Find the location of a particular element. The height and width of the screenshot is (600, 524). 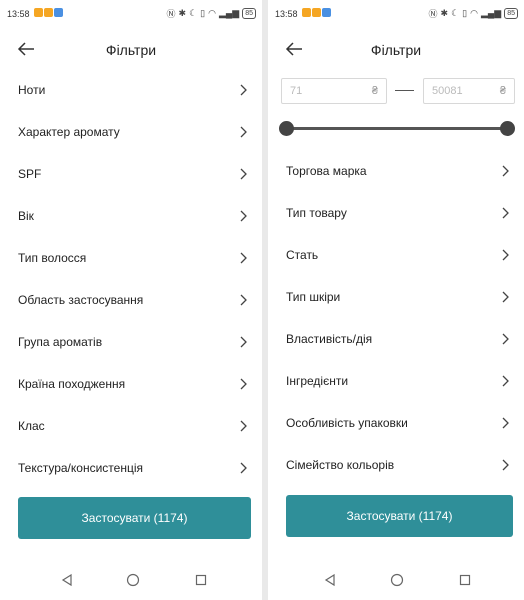

filter-row-property: Властивість/дія is located at coordinates (398, 339).